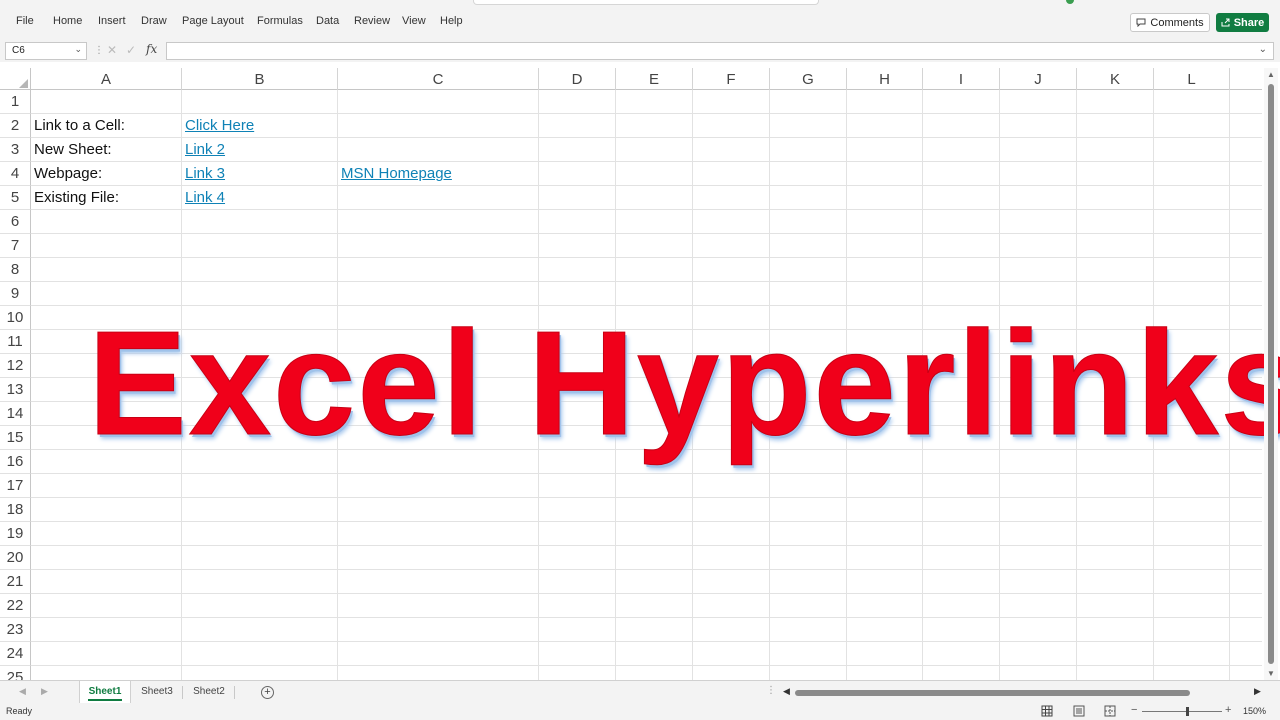 The image size is (1280, 720). Describe the element at coordinates (267, 692) in the screenshot. I see `add-sheet-icon: +` at that location.